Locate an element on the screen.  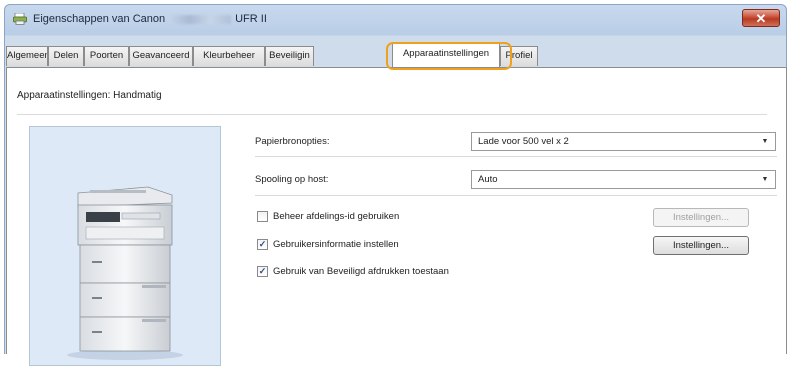
spooling-label: Spooling op host: is located at coordinates (292, 179).